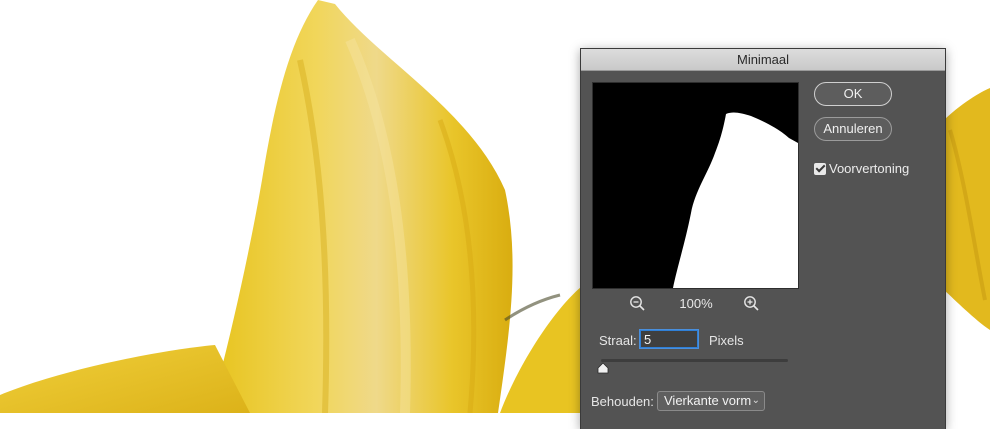 The image size is (990, 429). What do you see at coordinates (869, 169) in the screenshot?
I see `preview-checkbox-label: Voorvertoning` at bounding box center [869, 169].